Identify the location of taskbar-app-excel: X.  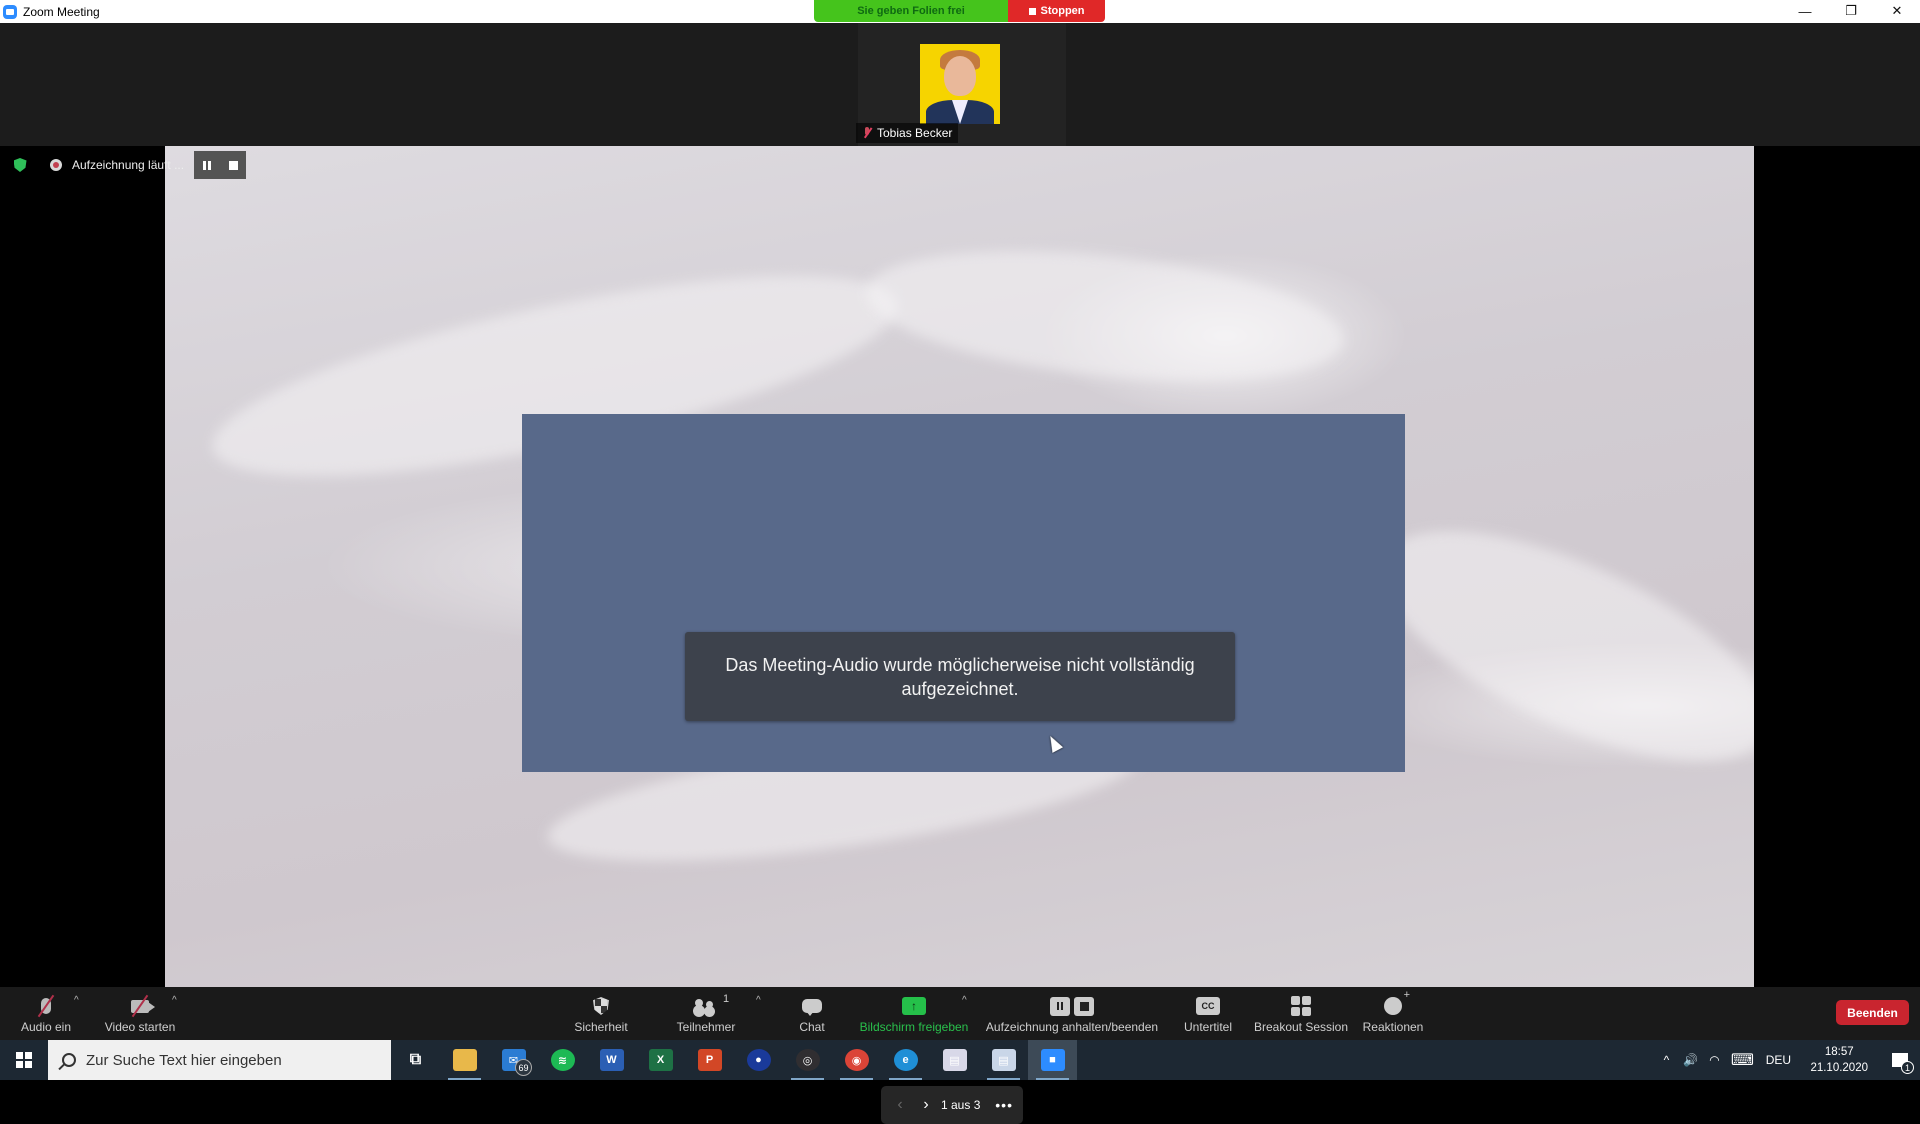
(660, 1060).